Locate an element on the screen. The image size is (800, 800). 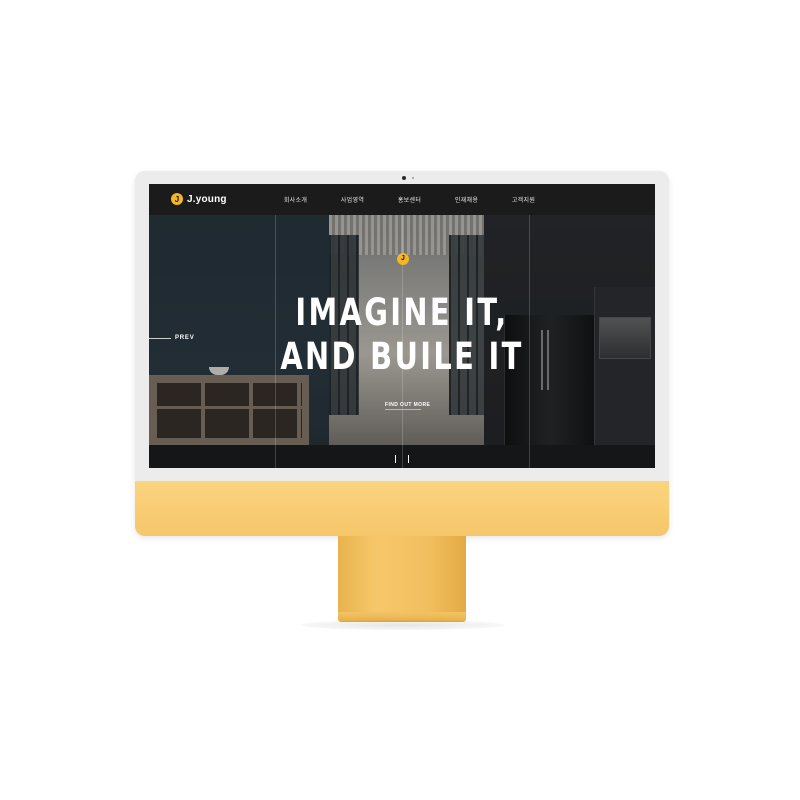
hero-headline-line2: AND BUILE IT is located at coordinates (402, 356).